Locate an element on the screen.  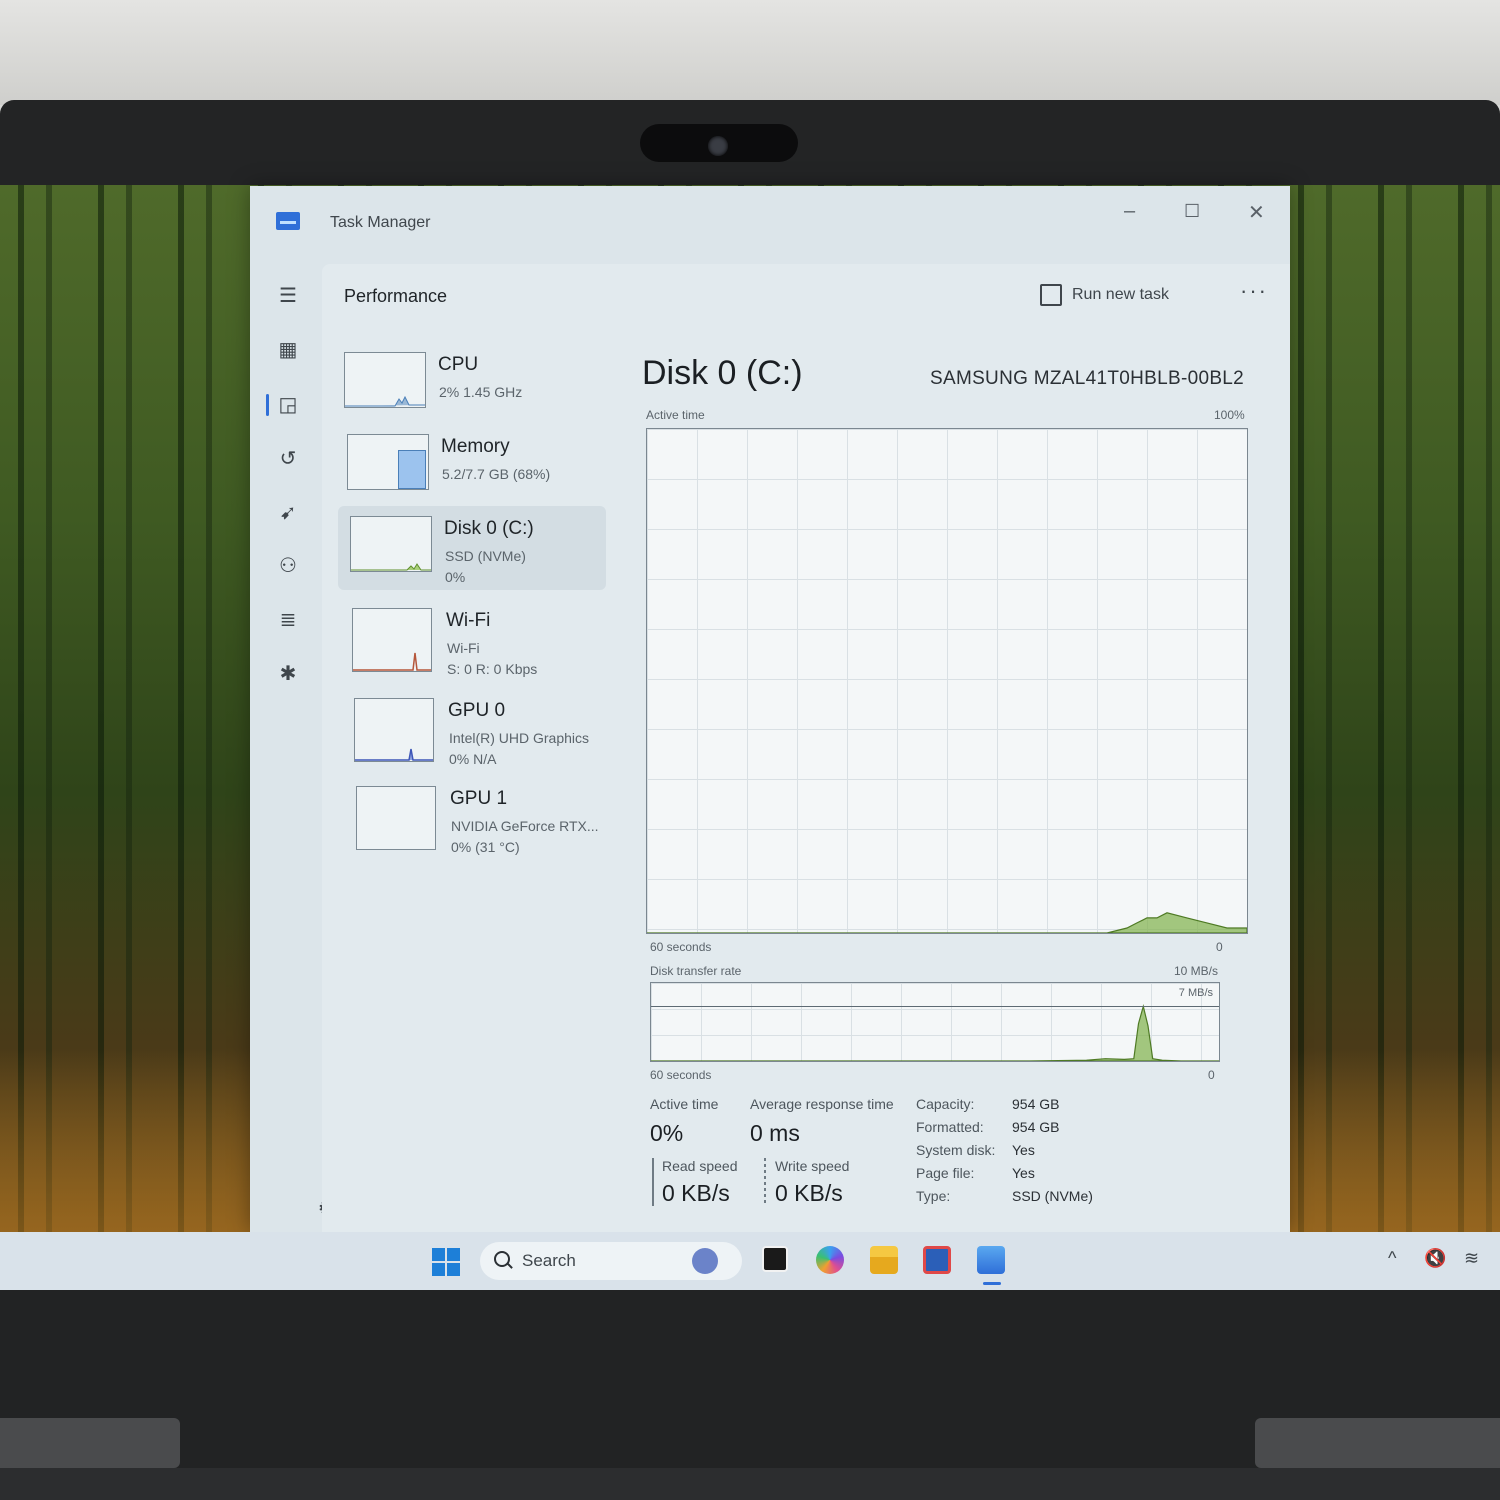
windows-start-icon is located at coordinates (446, 1262).